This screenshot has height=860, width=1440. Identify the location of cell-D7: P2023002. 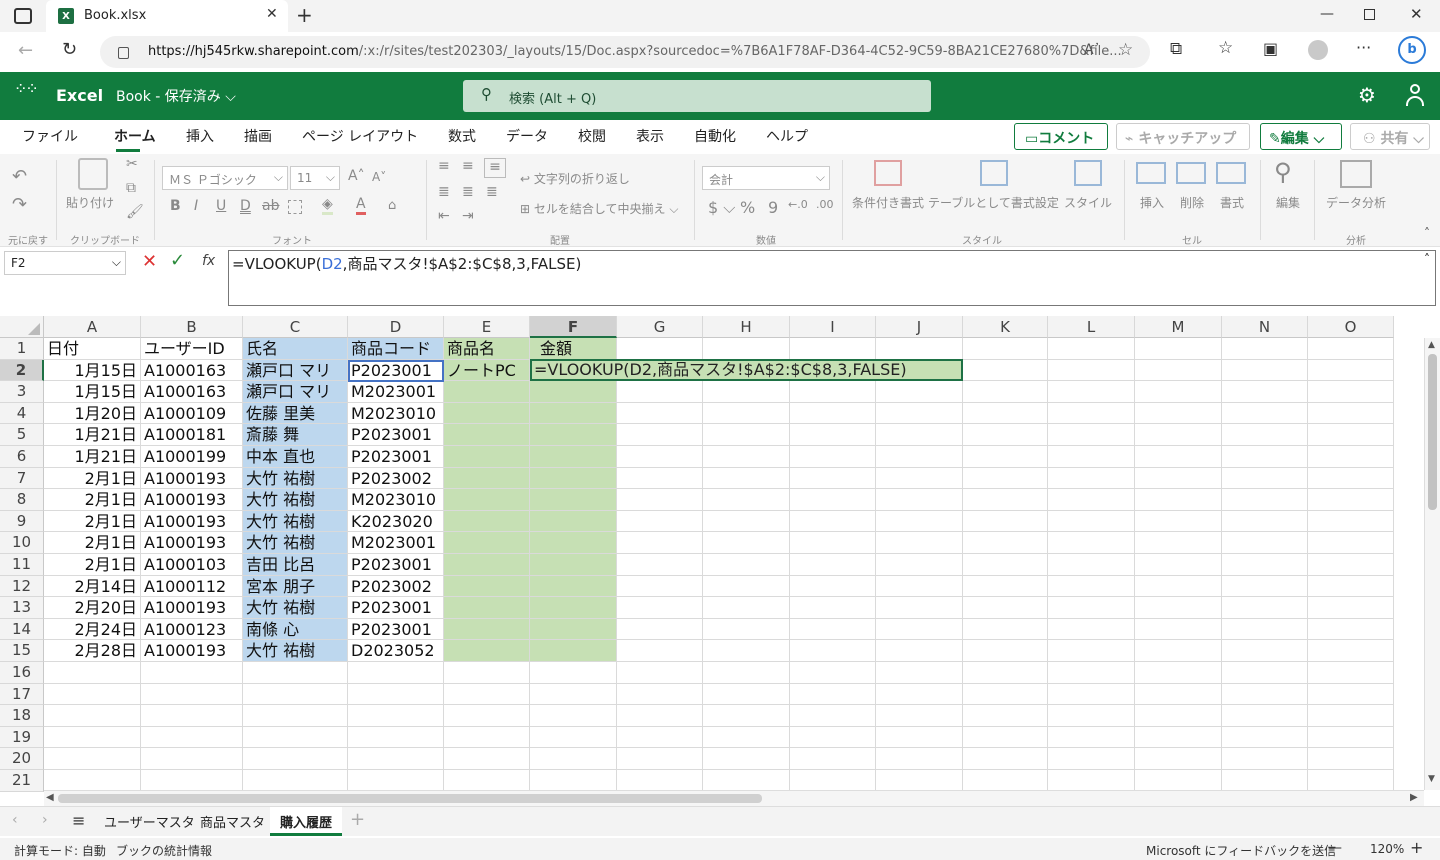
(396, 478).